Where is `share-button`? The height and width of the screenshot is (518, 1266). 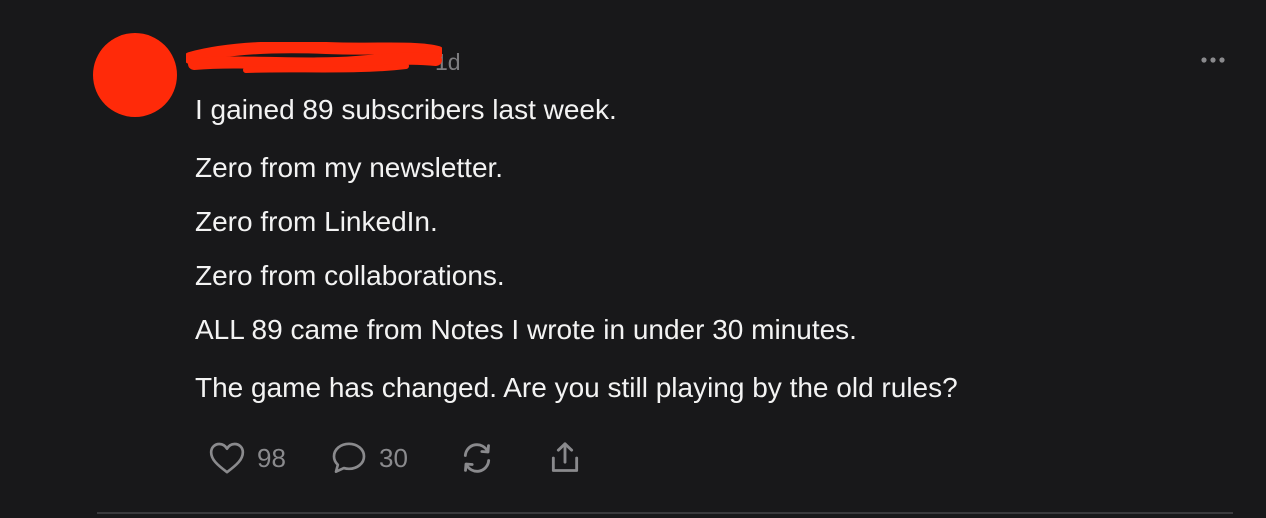
share-button is located at coordinates (565, 458).